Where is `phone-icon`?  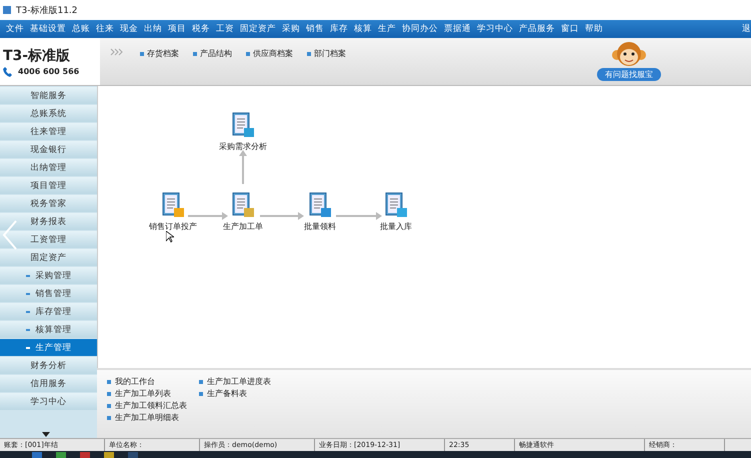
phone-icon is located at coordinates (7, 71).